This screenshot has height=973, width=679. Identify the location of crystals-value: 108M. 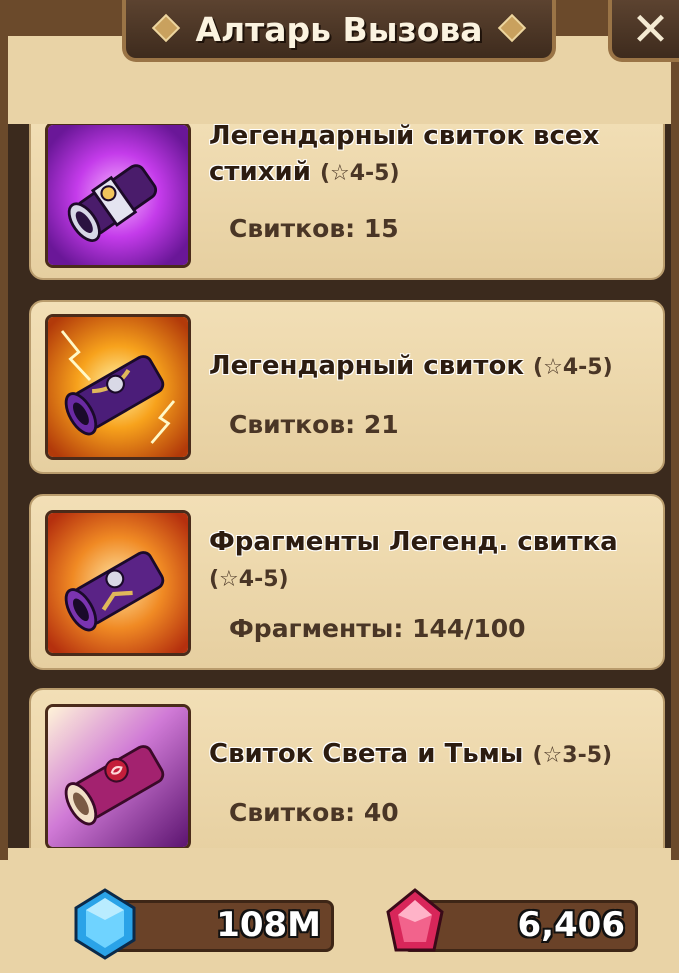
(268, 925).